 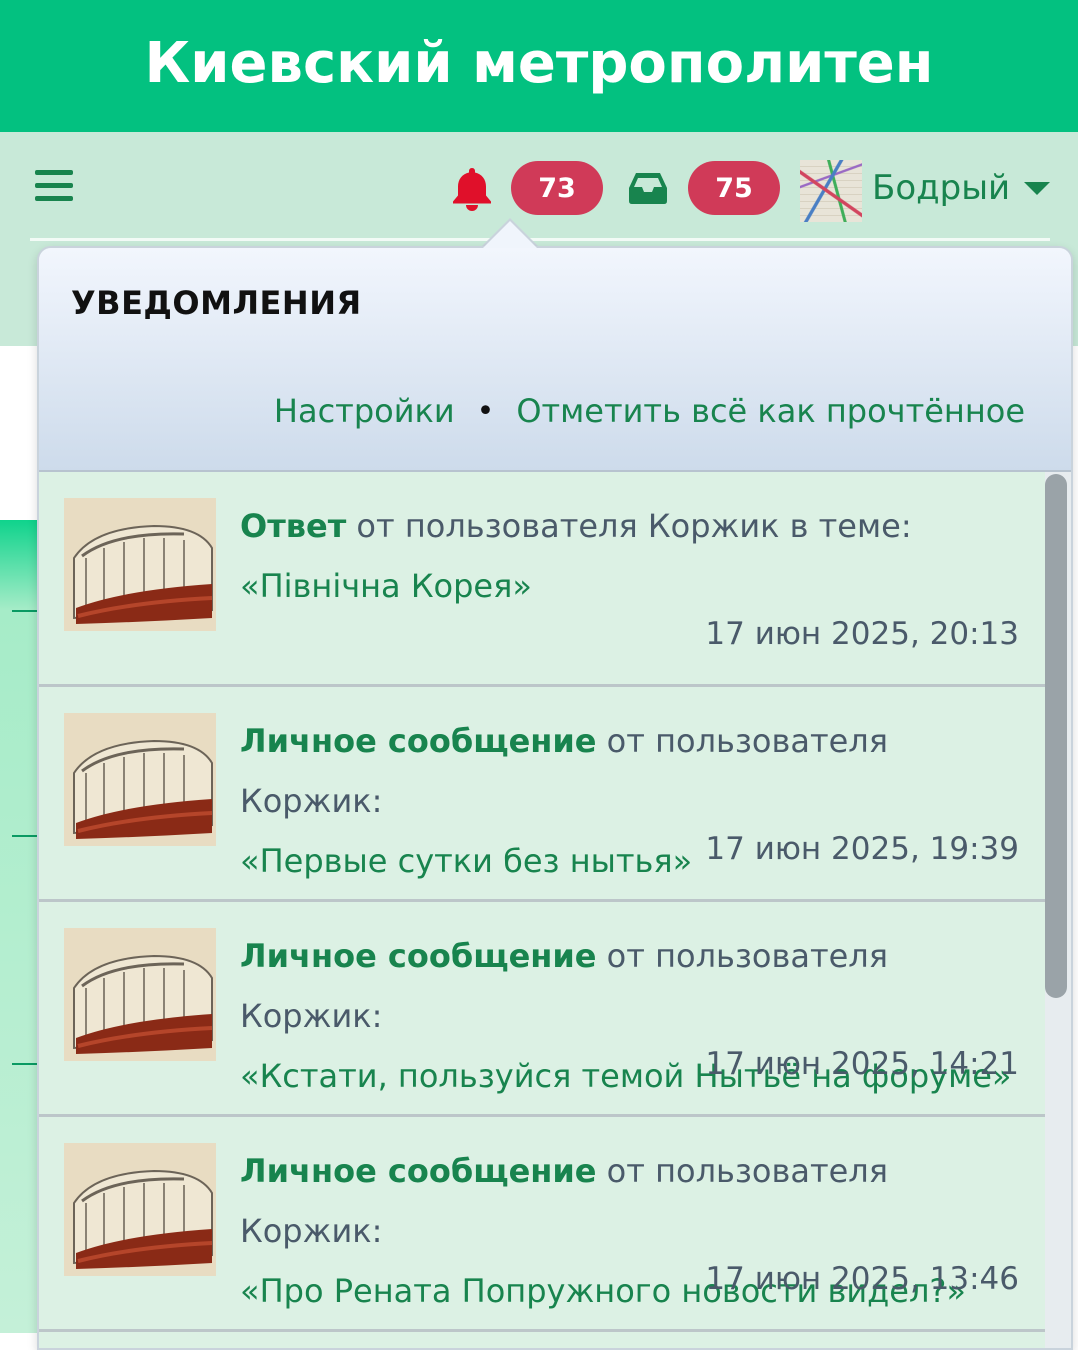 I want to click on mark-all-read-link: Отметить всё как прочтённое, so click(x=770, y=411).